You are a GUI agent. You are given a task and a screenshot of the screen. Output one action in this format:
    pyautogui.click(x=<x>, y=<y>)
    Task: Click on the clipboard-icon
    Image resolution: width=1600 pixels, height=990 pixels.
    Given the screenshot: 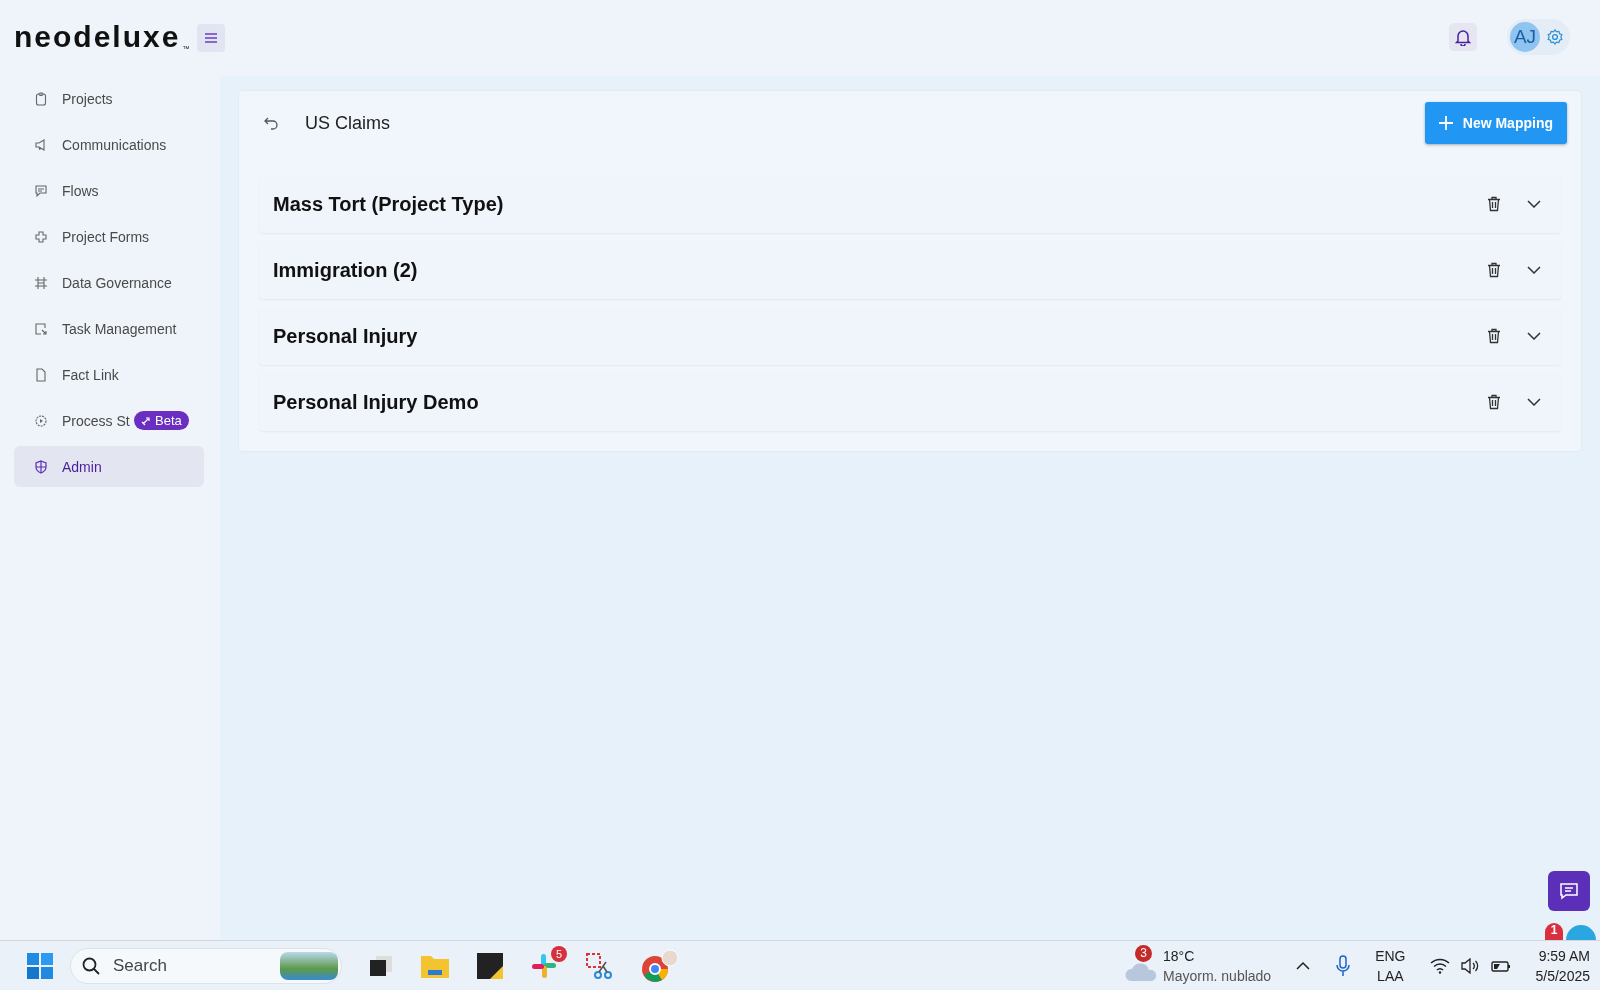 What is the action you would take?
    pyautogui.click(x=41, y=98)
    